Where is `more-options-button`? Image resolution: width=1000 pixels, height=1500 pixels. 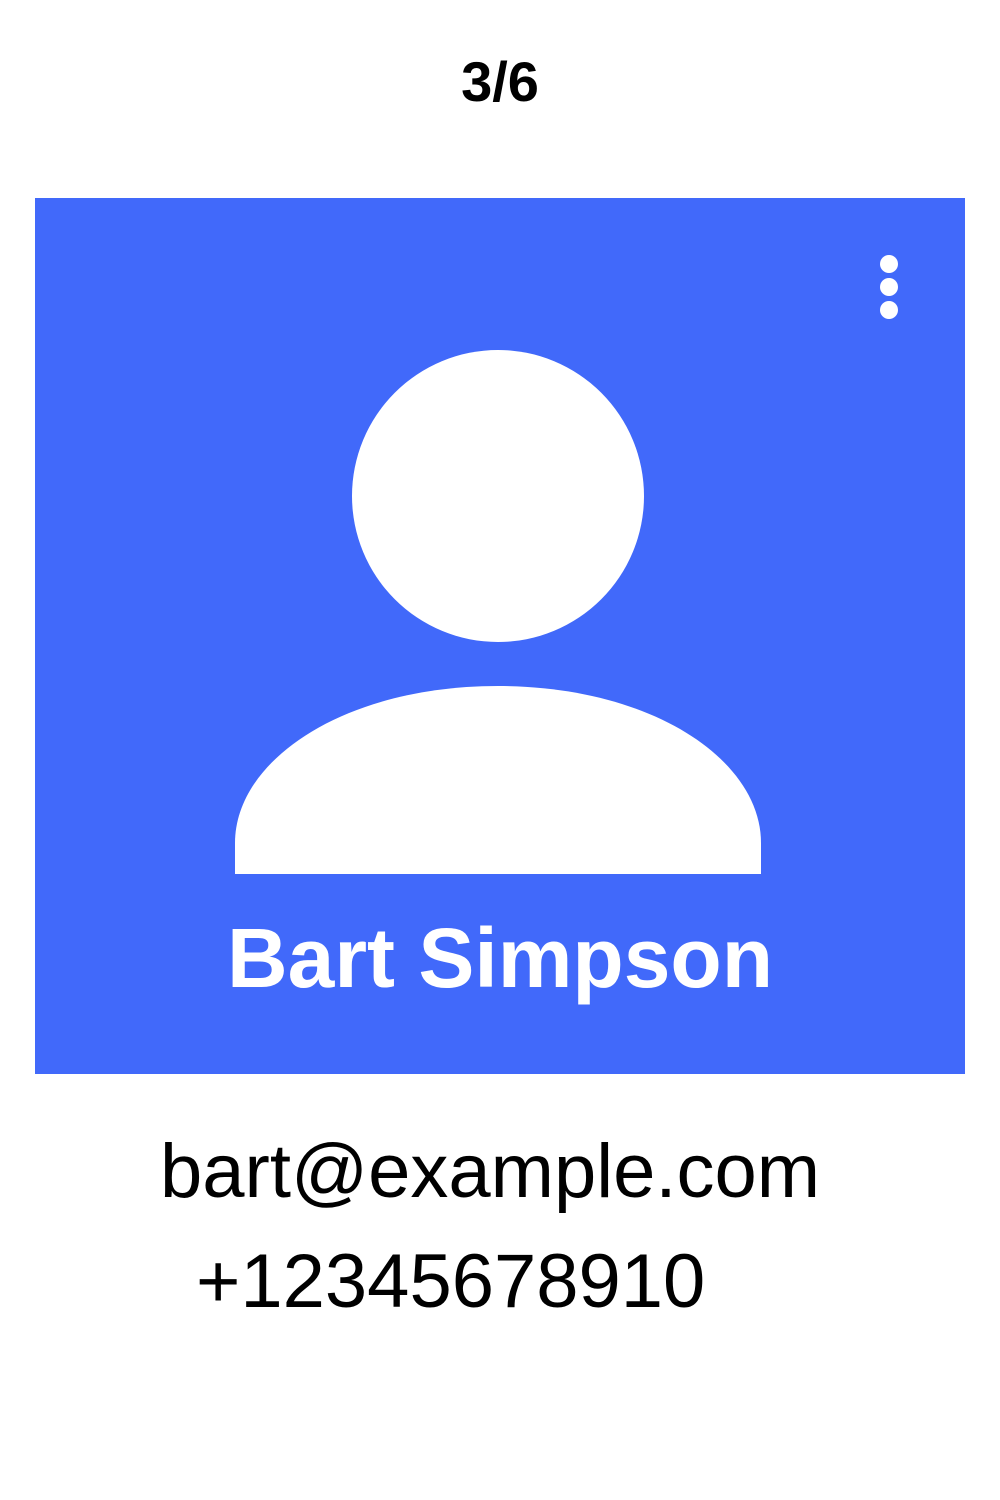 more-options-button is located at coordinates (889, 290).